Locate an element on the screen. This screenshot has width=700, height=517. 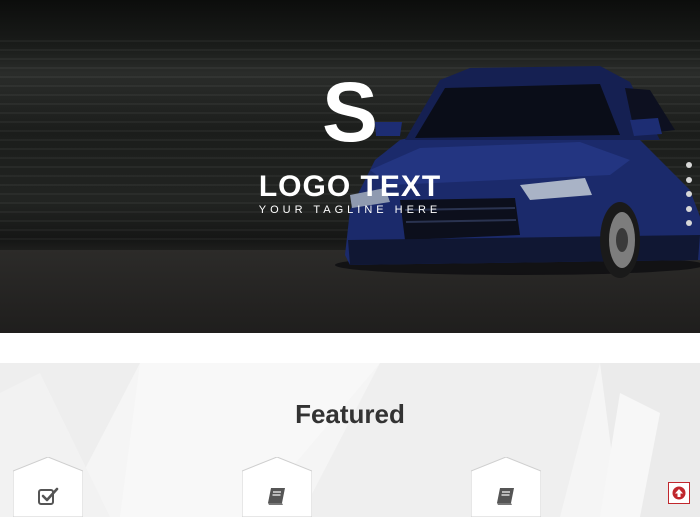
logo-tagline: YOUR TAGLINE HERE is located at coordinates (350, 210).